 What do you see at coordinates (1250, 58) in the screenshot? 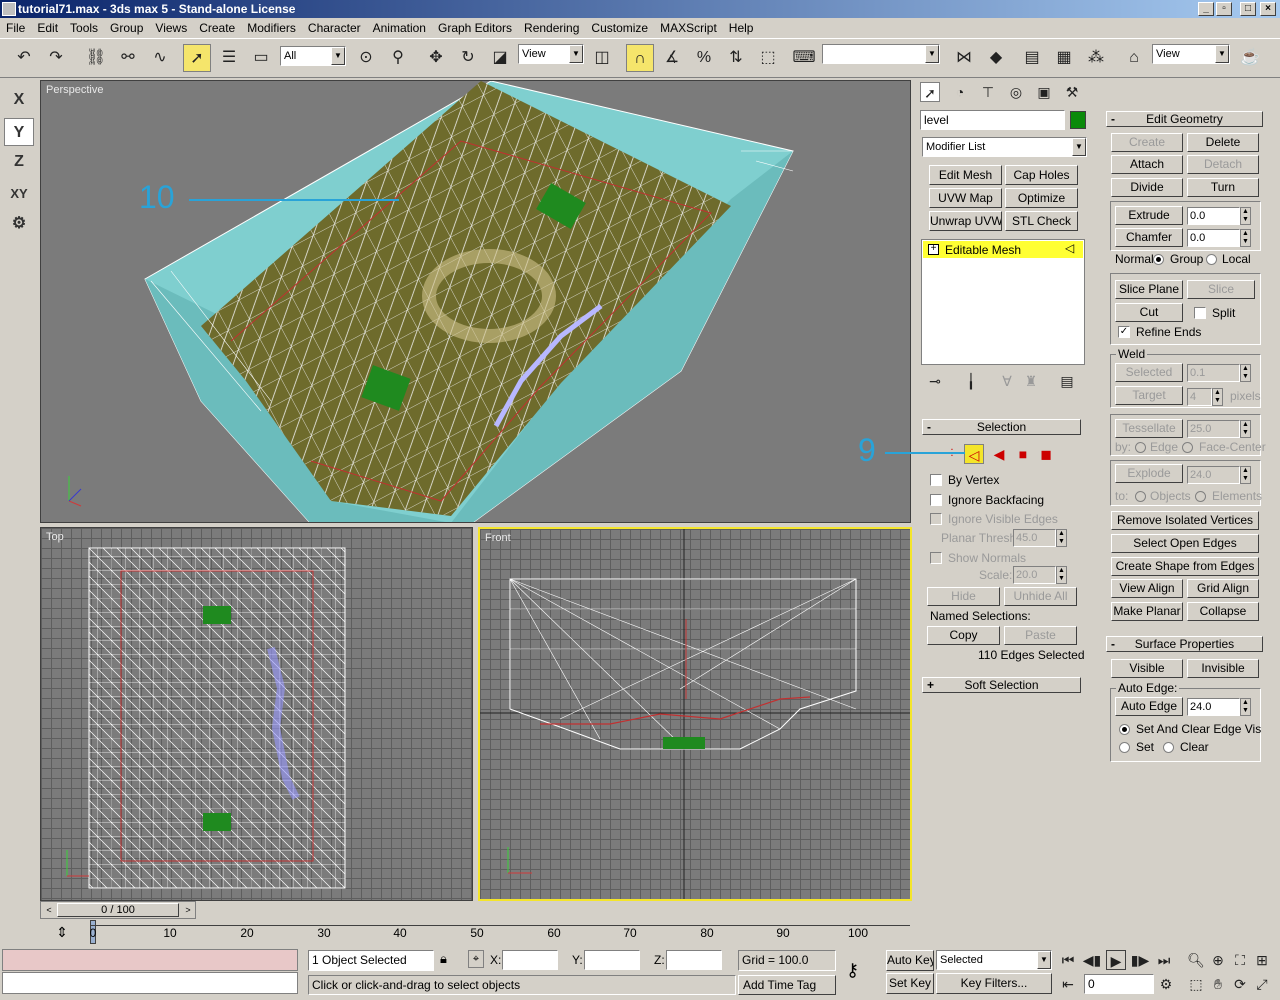
I see `quick-render-teapot-icon: ☕` at bounding box center [1250, 58].